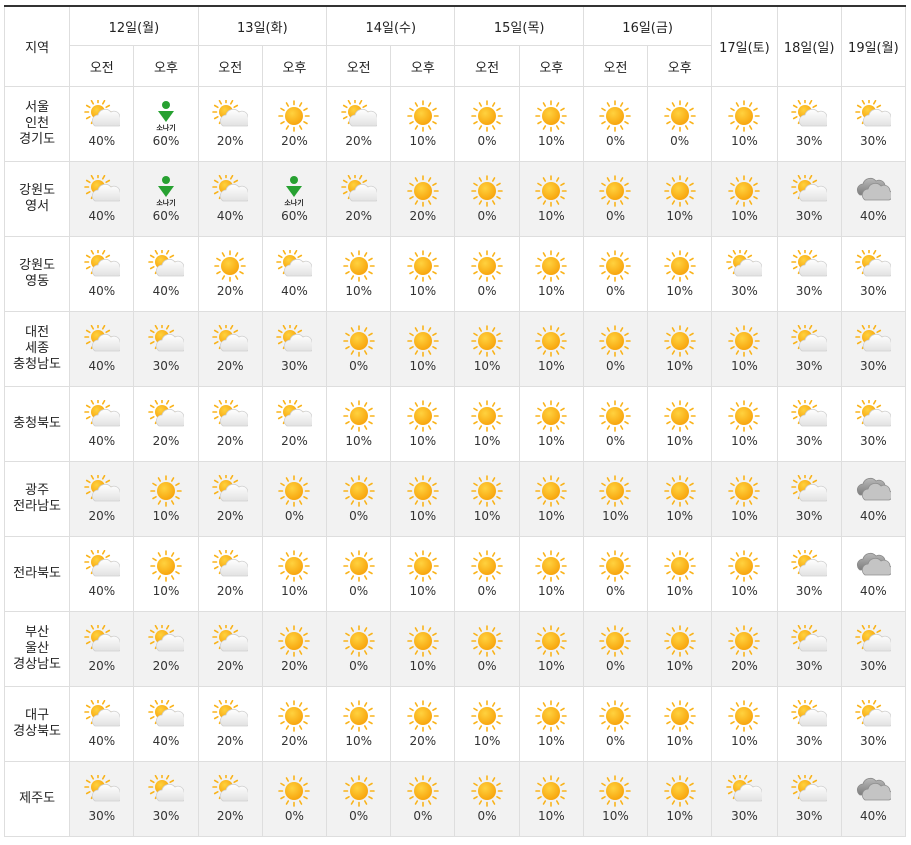 The height and width of the screenshot is (845, 911). I want to click on cloudy-icon, so click(874, 789).